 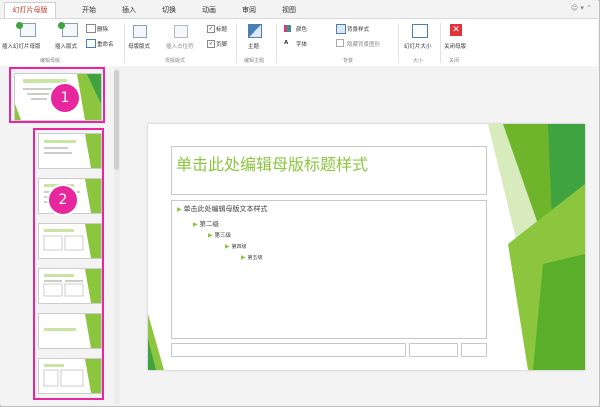 I want to click on group-edit-theme-label: 编辑主题, so click(x=254, y=61).